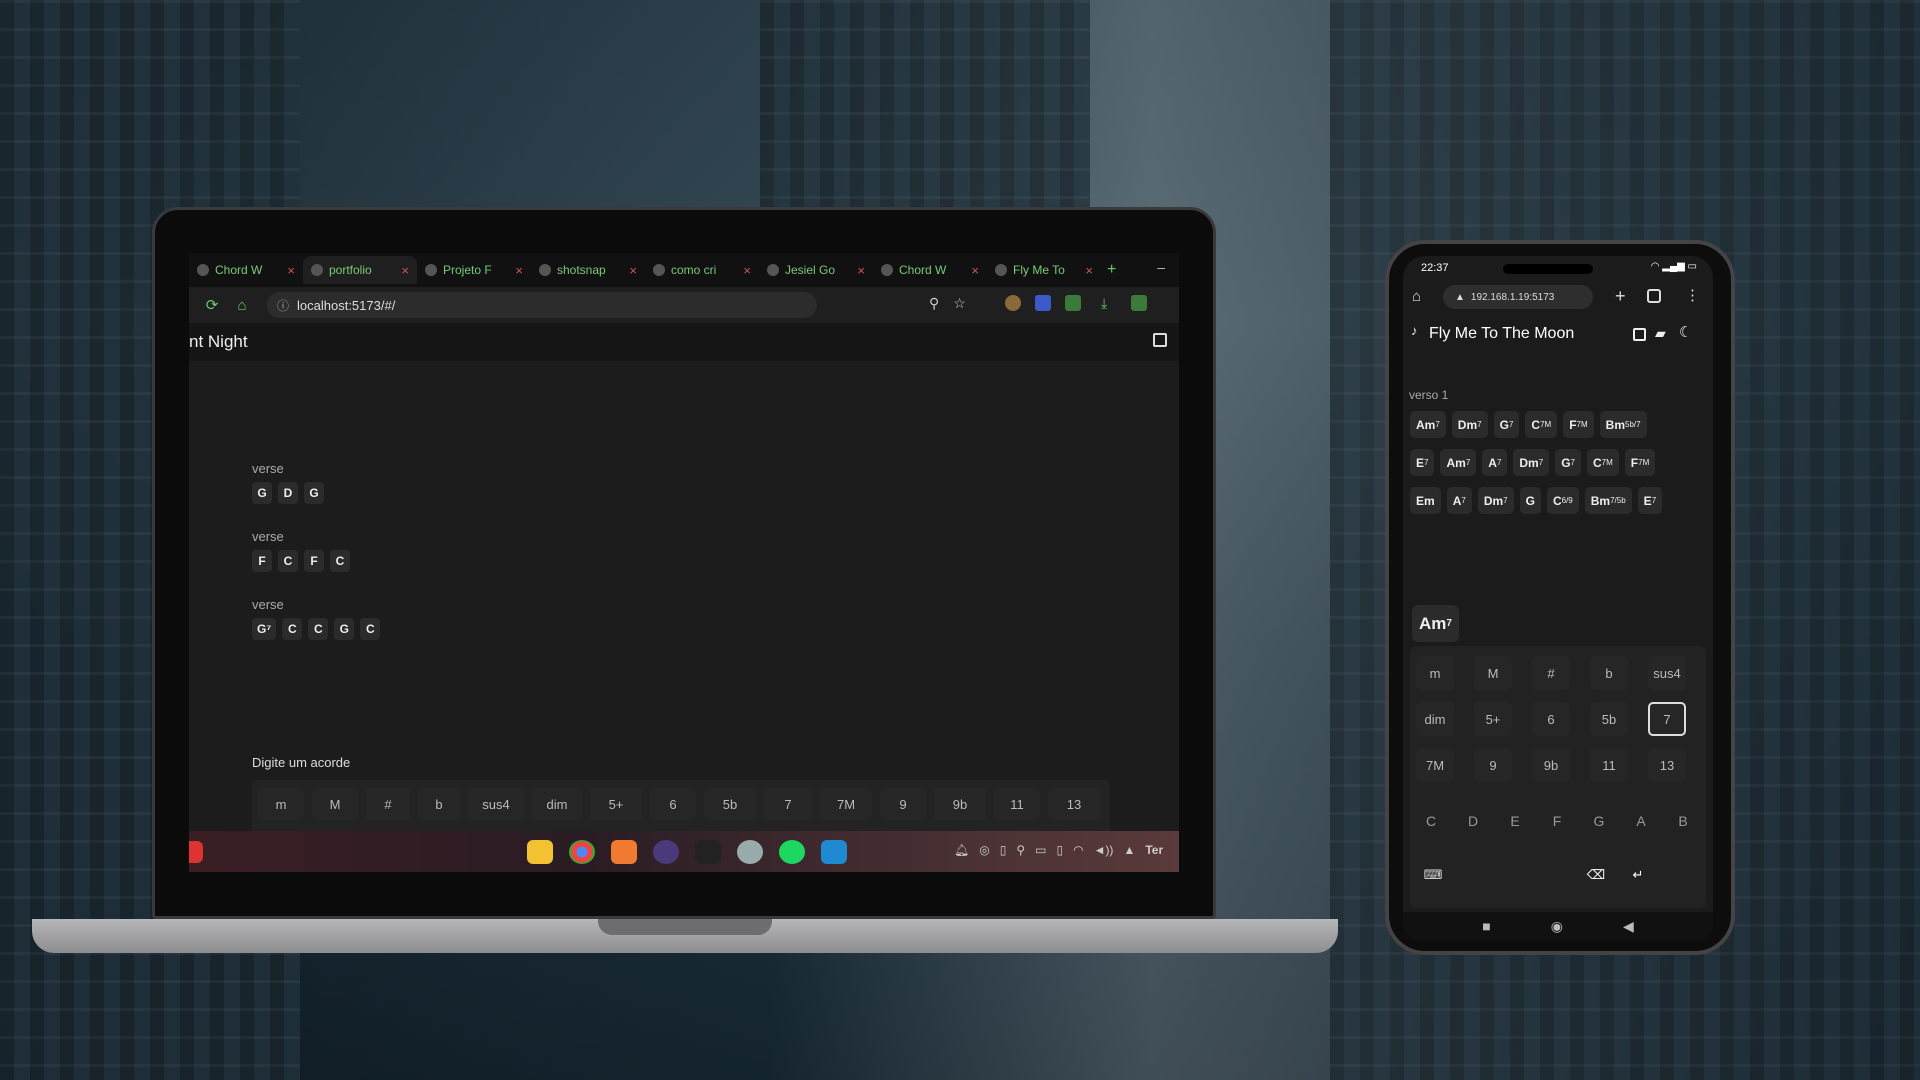 The image size is (1920, 1080). Describe the element at coordinates (1557, 821) in the screenshot. I see `note-key: F` at that location.